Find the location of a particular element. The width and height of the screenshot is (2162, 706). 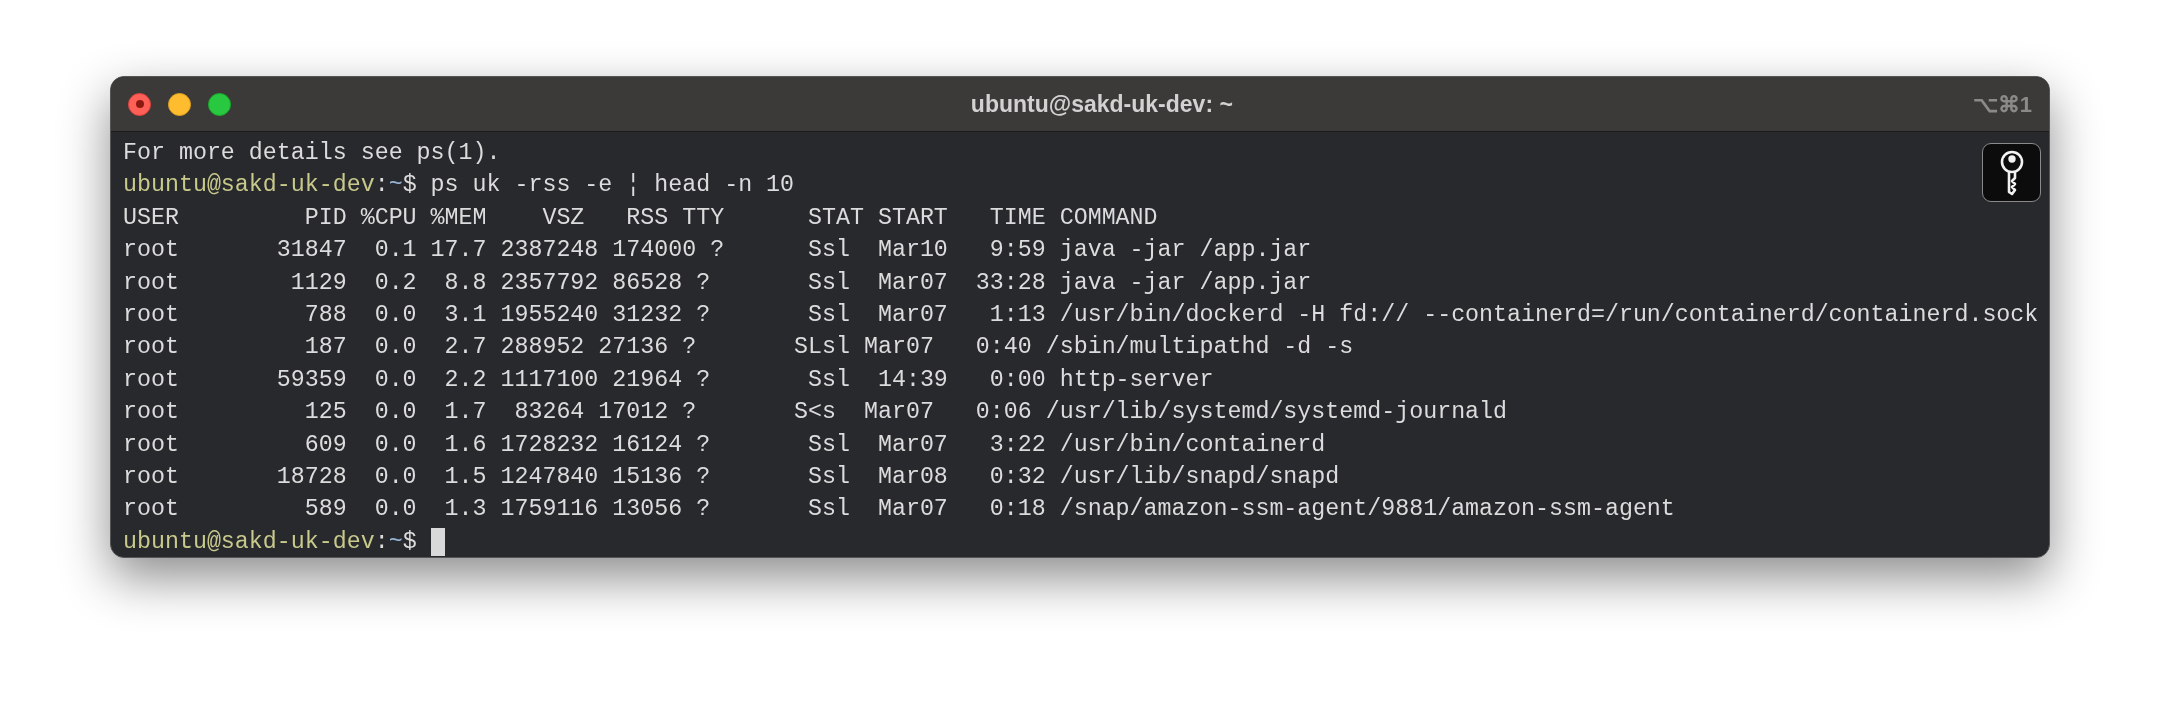

minimize-button is located at coordinates (179, 104).